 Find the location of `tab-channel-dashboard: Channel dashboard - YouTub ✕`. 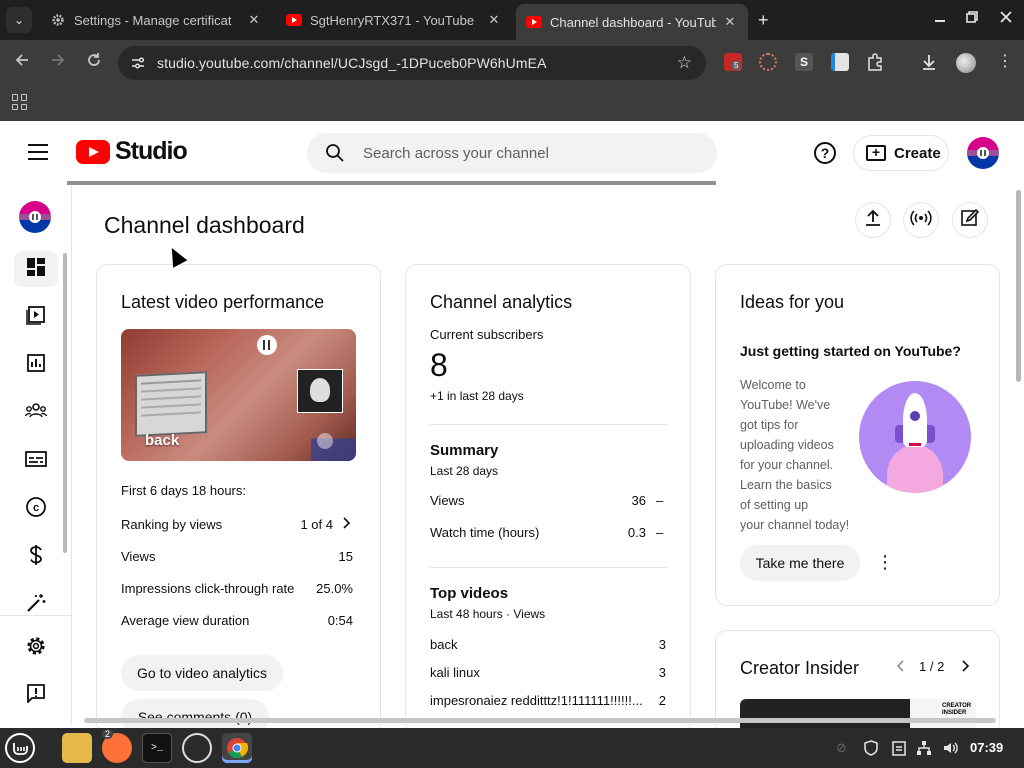

tab-channel-dashboard: Channel dashboard - YouTub ✕ is located at coordinates (632, 22).